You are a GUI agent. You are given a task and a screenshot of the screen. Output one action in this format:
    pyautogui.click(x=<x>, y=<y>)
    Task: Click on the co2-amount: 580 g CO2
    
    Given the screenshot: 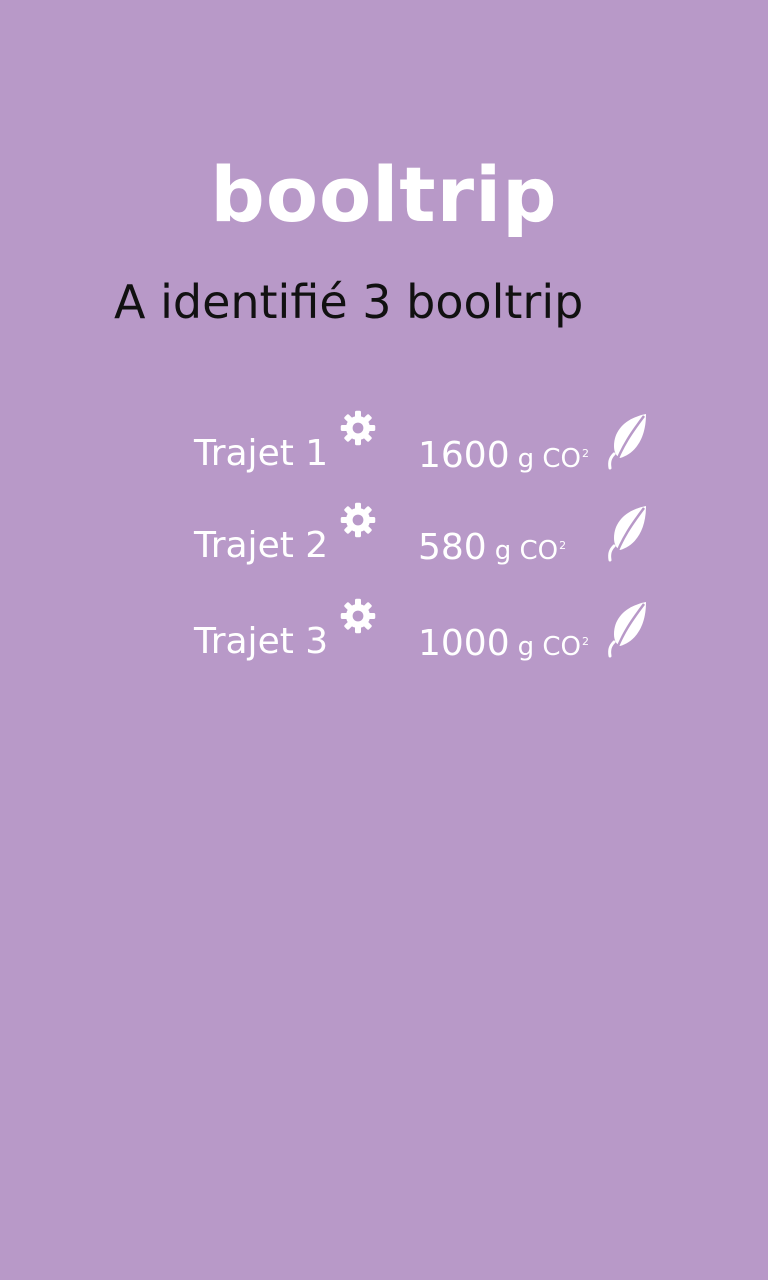 What is the action you would take?
    pyautogui.click(x=492, y=550)
    